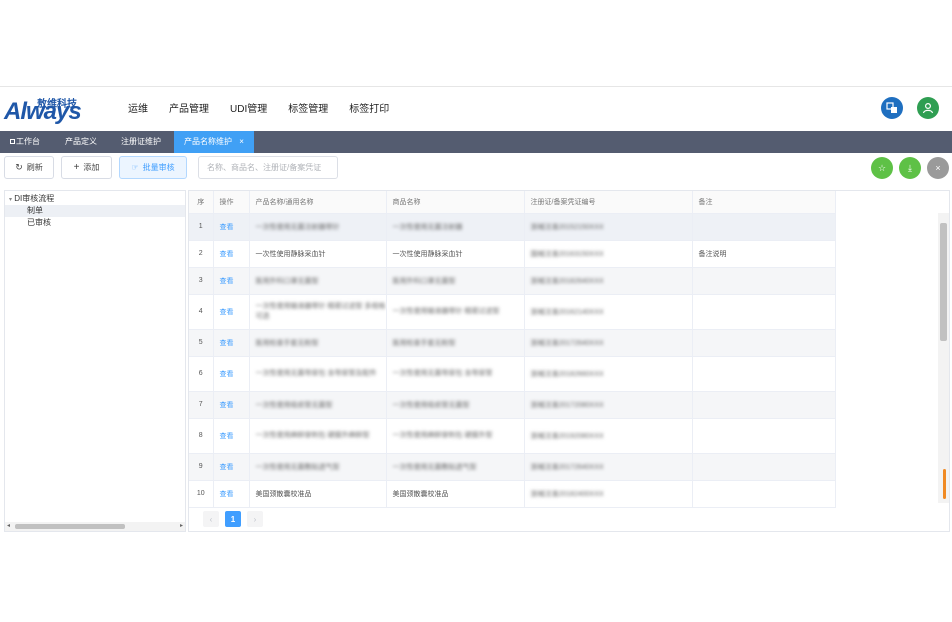 The height and width of the screenshot is (622, 952). I want to click on nav-item-ops: 运维, so click(138, 109).